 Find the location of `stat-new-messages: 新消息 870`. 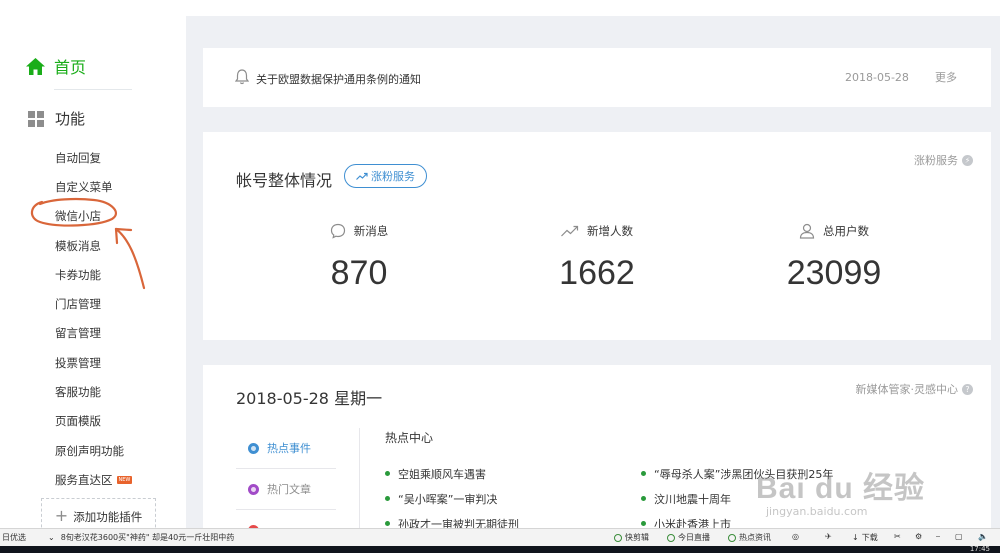

stat-new-messages: 新消息 870 is located at coordinates (359, 256).